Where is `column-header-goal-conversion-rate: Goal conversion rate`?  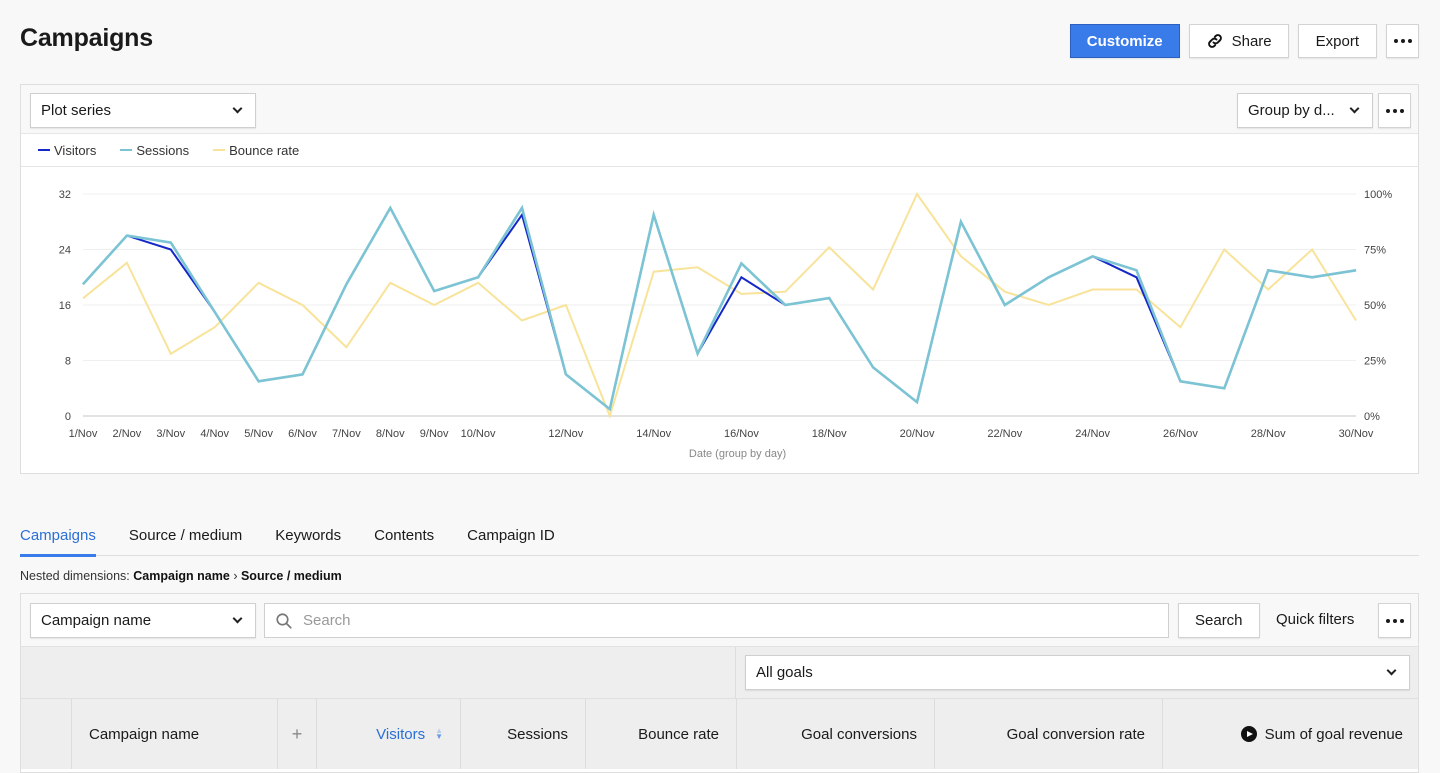 column-header-goal-conversion-rate: Goal conversion rate is located at coordinates (1048, 734).